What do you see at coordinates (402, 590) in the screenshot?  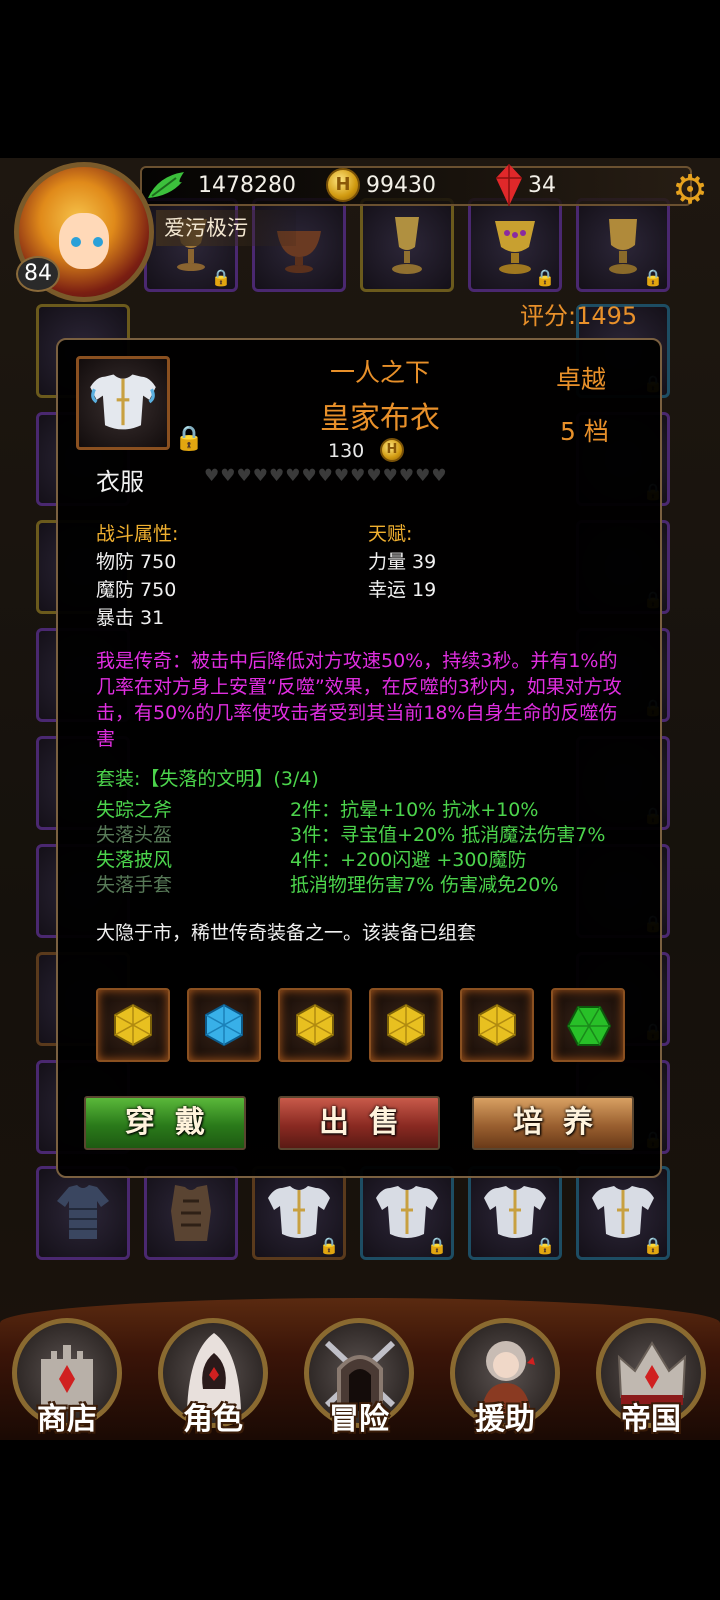 I see `stat-line: 幸运 19` at bounding box center [402, 590].